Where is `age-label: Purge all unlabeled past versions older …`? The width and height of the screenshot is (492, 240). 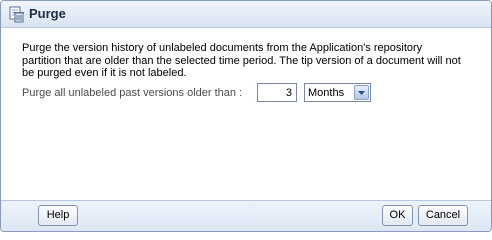 age-label: Purge all unlabeled past versions older … is located at coordinates (132, 93).